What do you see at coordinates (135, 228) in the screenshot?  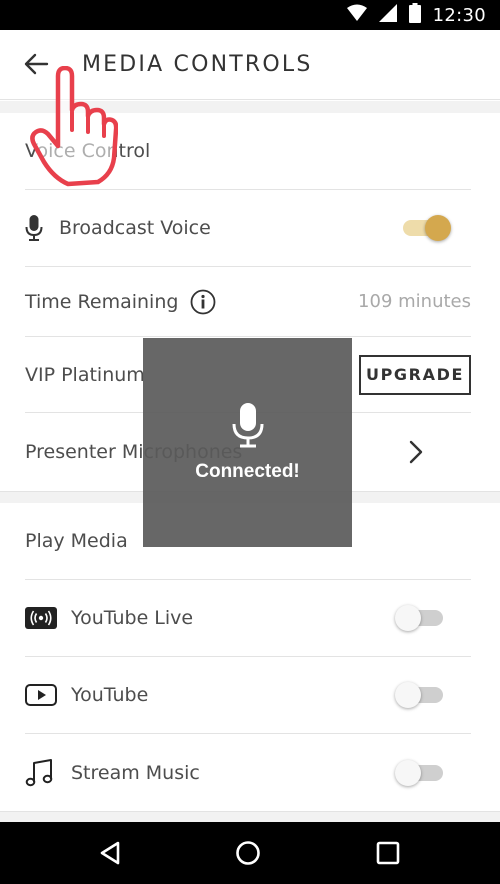 I see `broadcast-voice-label: Broadcast Voice` at bounding box center [135, 228].